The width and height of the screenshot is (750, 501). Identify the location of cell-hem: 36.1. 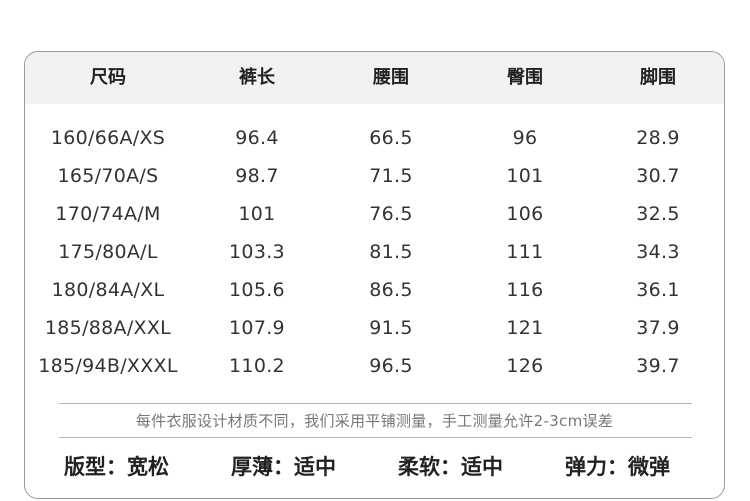
(658, 290).